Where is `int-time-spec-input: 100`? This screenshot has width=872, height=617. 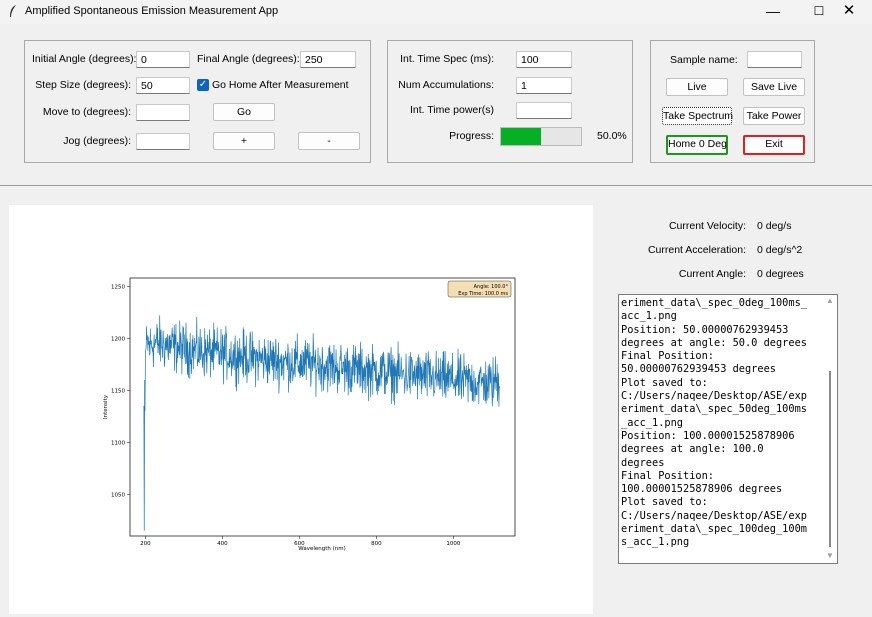
int-time-spec-input: 100 is located at coordinates (544, 59).